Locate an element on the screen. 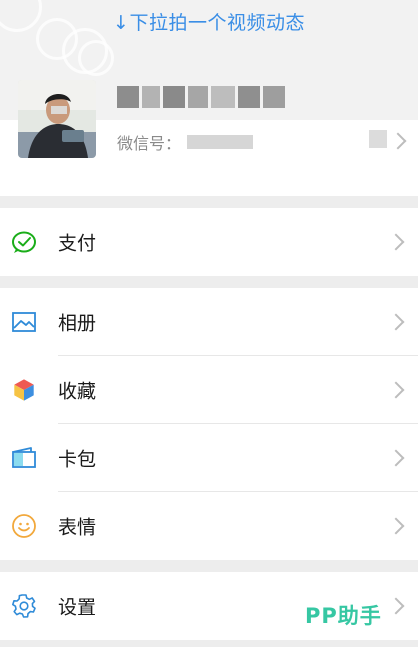  menu-label-pay: 支付 is located at coordinates (77, 243).